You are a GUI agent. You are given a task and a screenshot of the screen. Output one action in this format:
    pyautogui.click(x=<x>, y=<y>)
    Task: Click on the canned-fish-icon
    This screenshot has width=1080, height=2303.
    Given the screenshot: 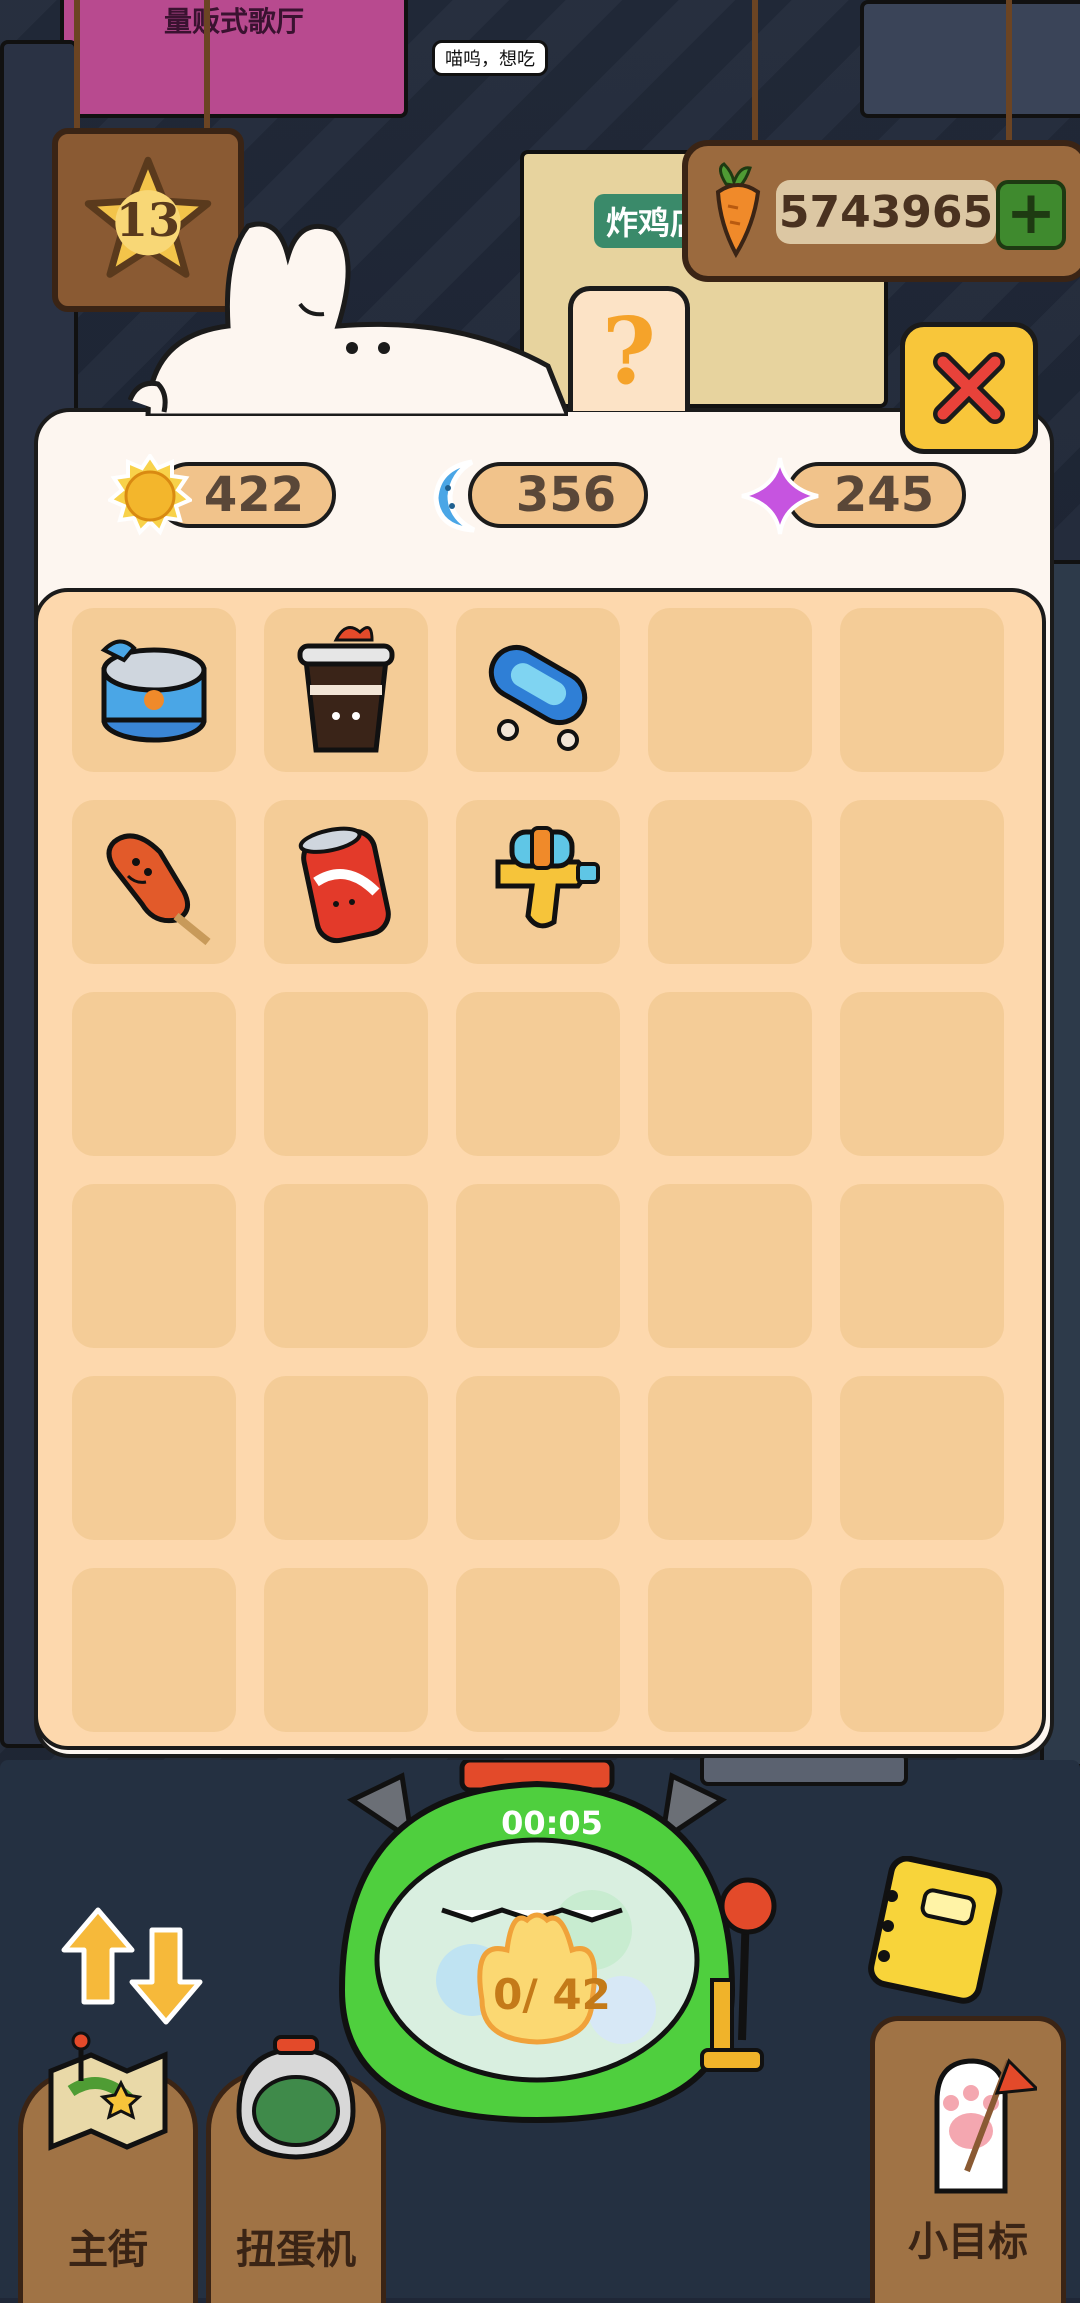 What is the action you would take?
    pyautogui.click(x=153, y=691)
    